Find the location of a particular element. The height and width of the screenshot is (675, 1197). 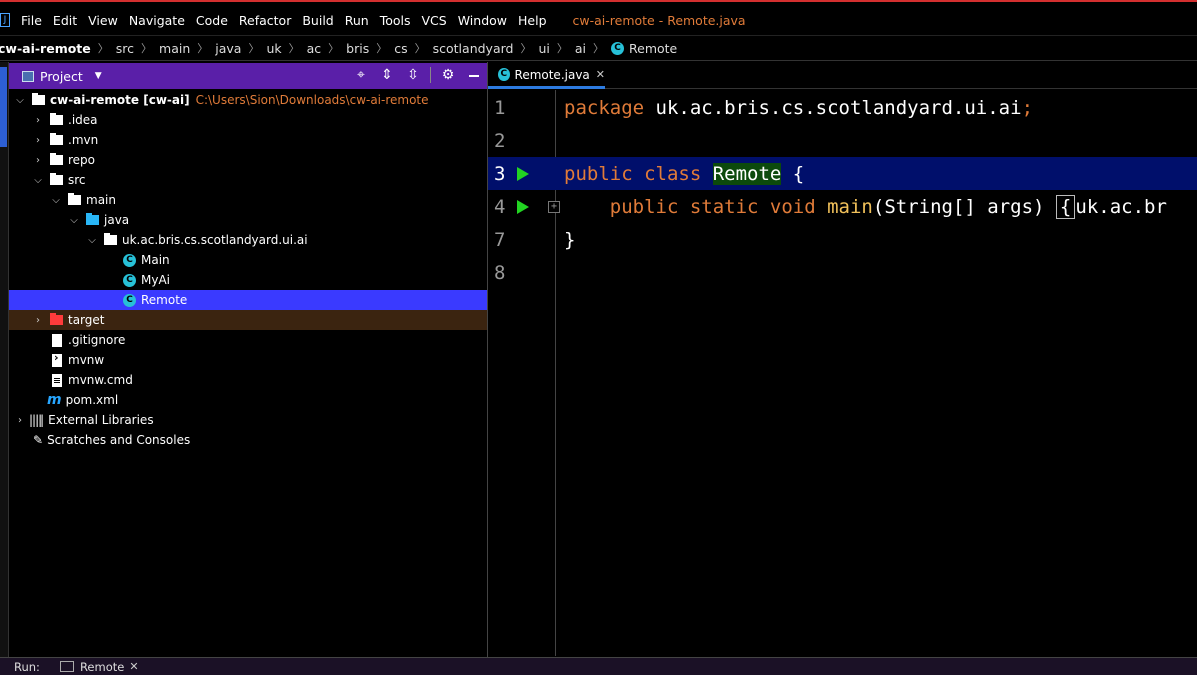

tree-item-mvn: › .mvn is located at coordinates (248, 140).